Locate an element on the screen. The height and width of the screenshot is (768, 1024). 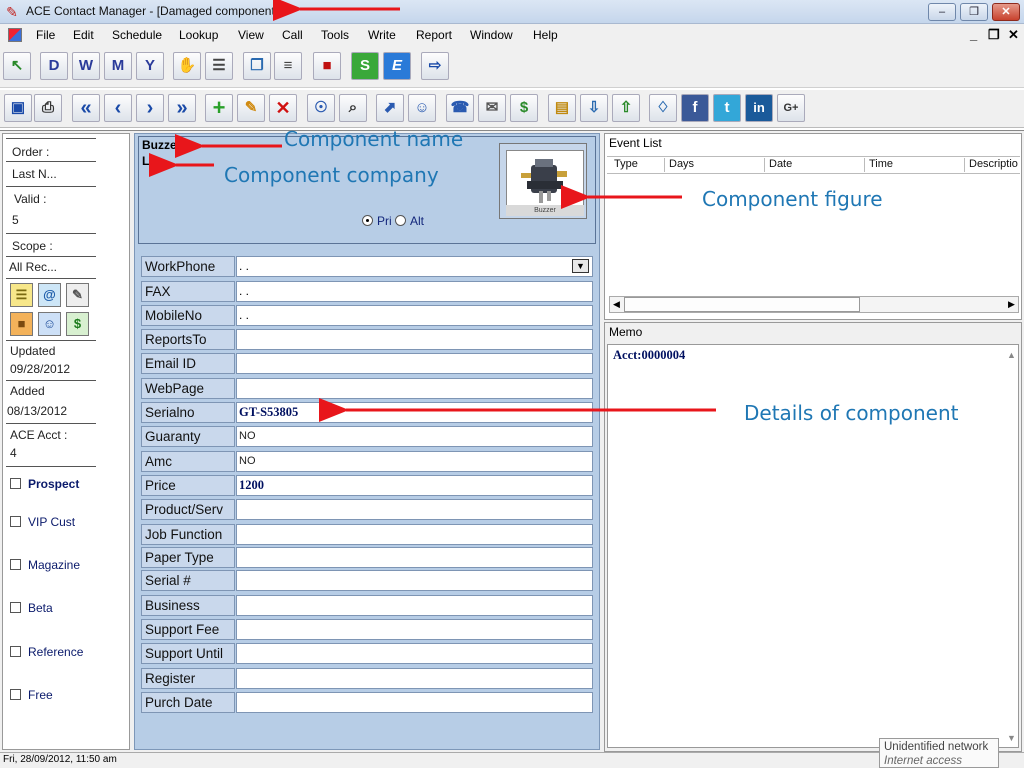
workphone-input: . . is located at coordinates (414, 266).